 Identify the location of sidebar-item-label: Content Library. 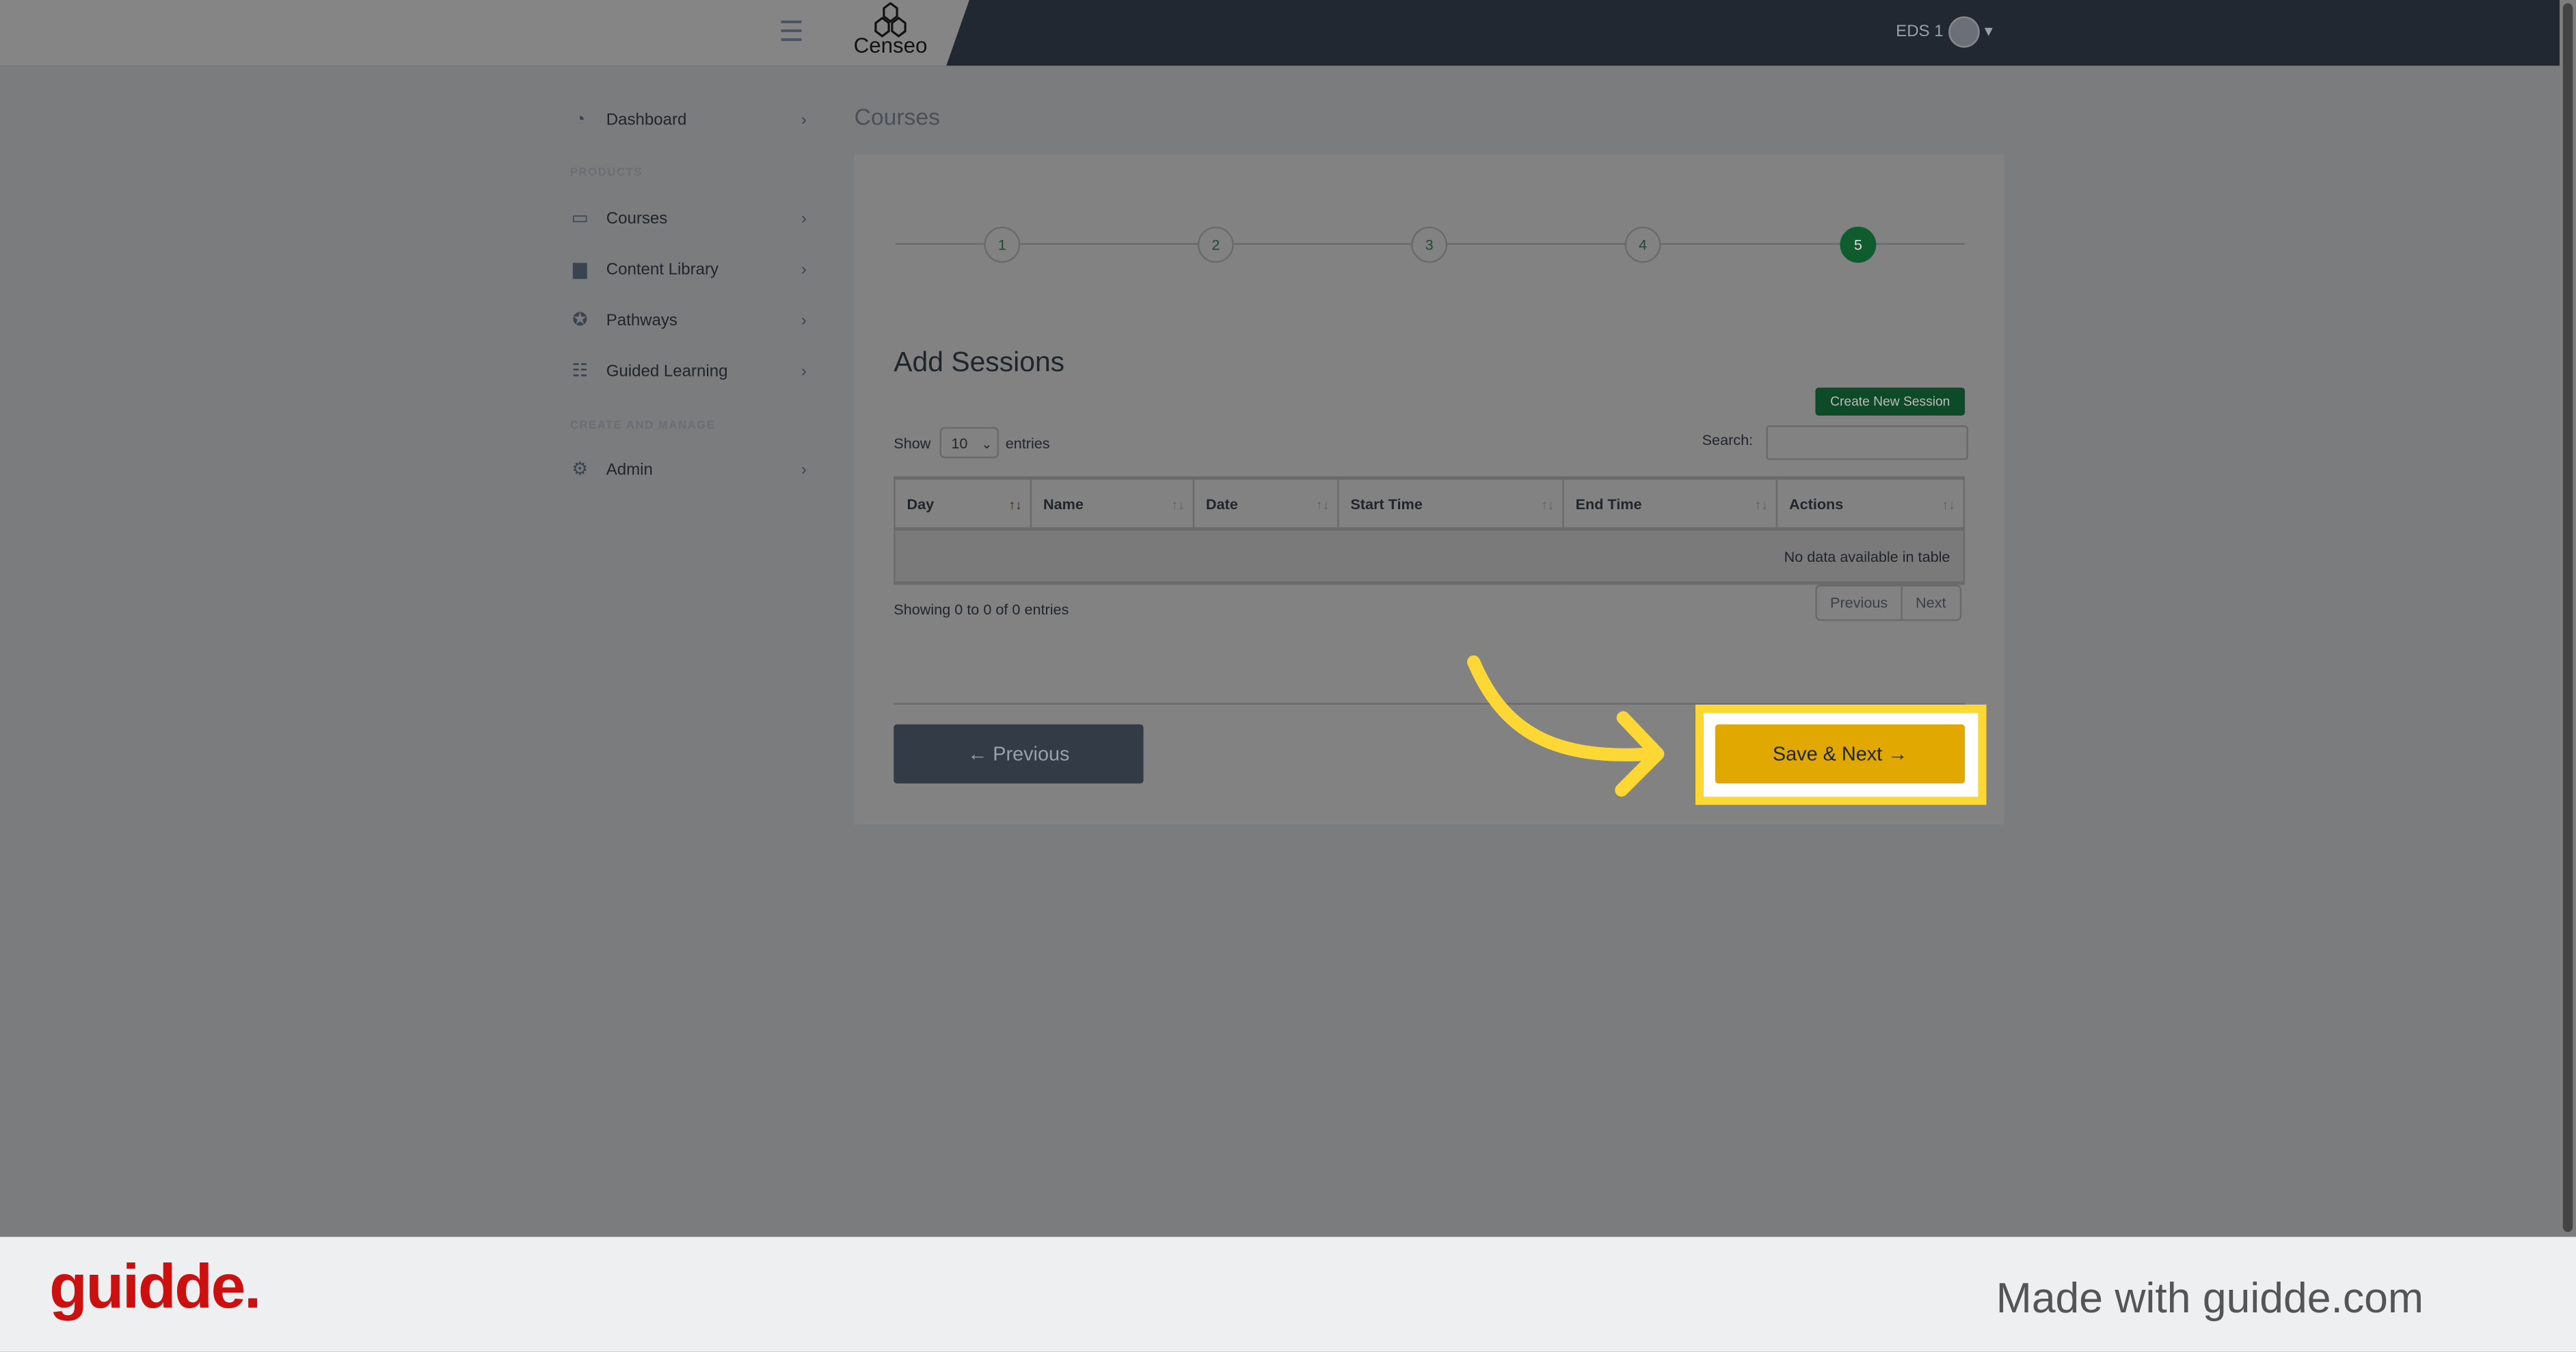
(662, 269).